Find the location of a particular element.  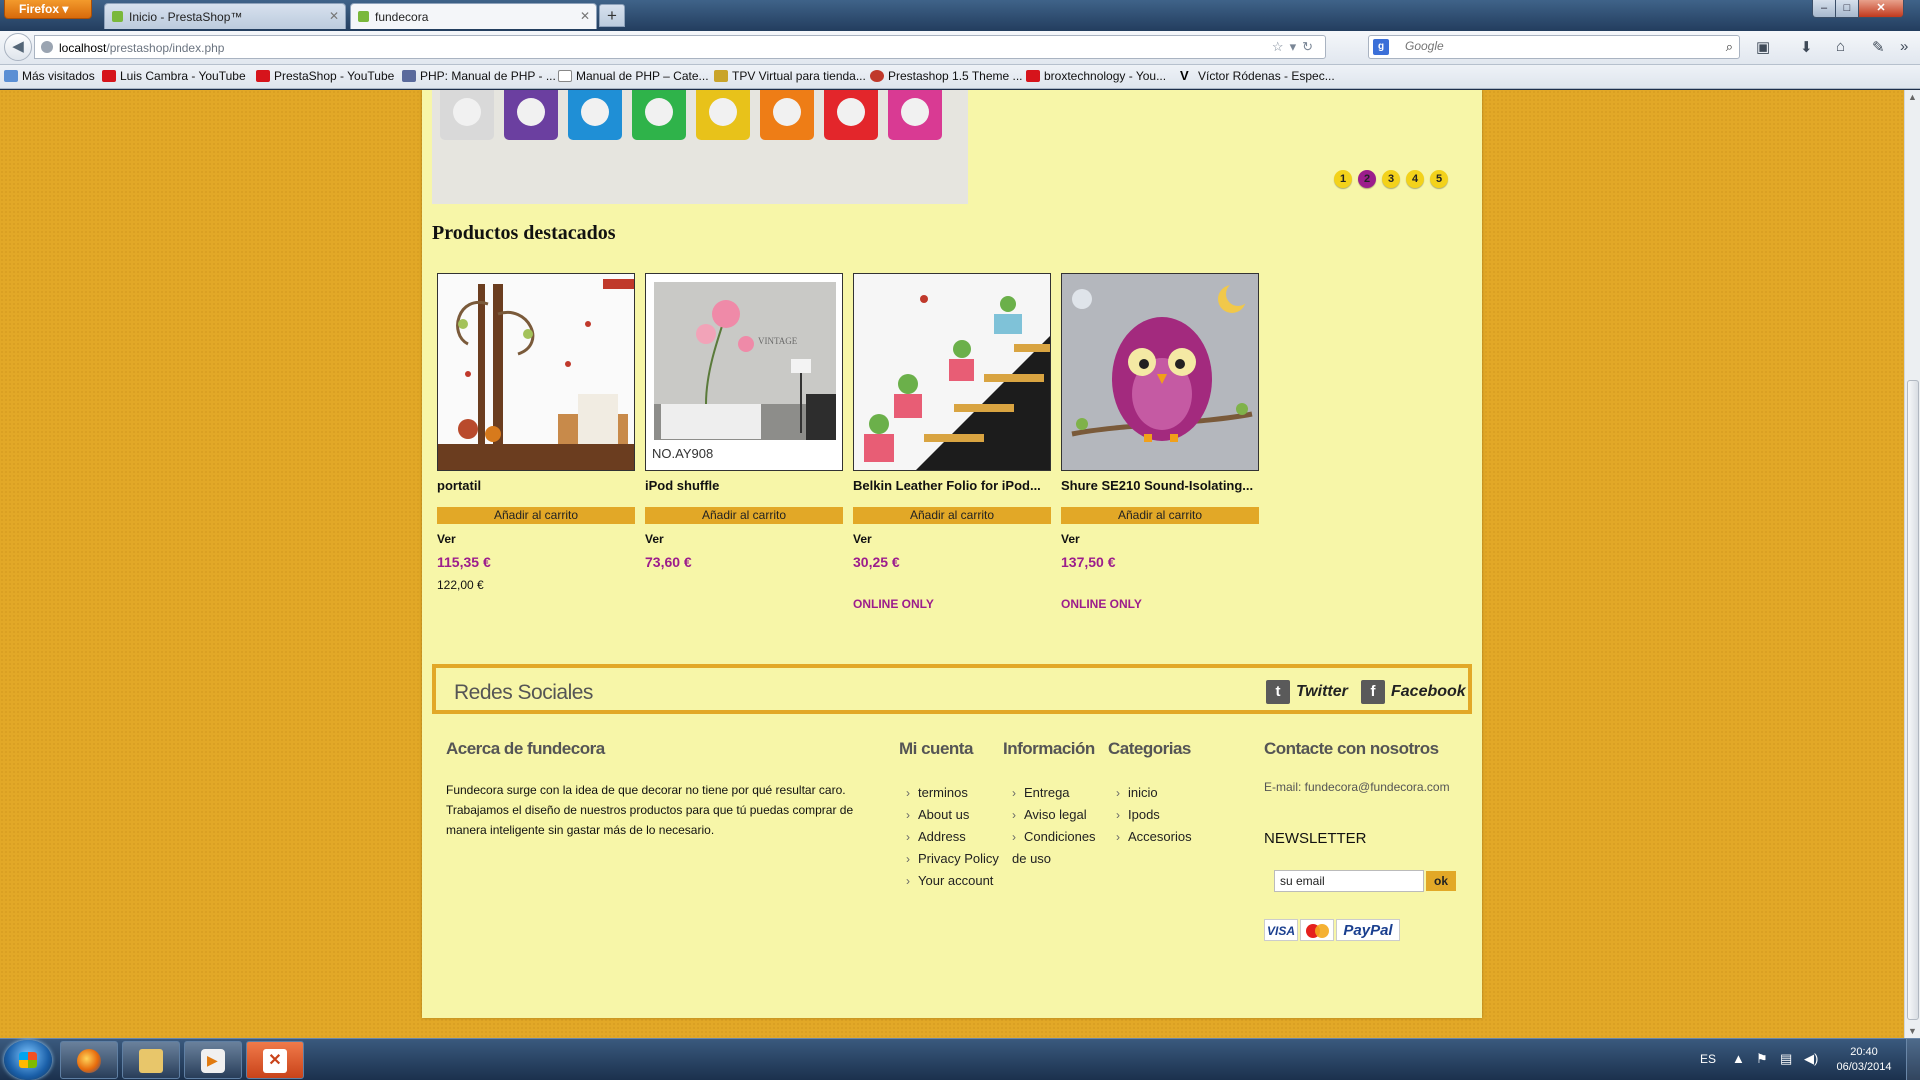

download-icon: ⬇ is located at coordinates (1806, 47).